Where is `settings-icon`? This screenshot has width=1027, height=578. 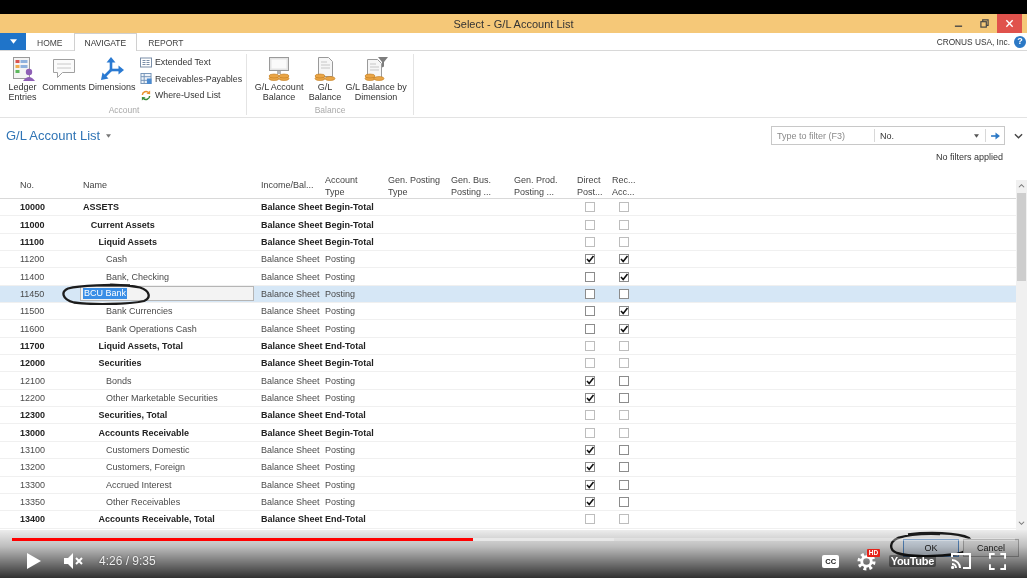 settings-icon is located at coordinates (867, 561).